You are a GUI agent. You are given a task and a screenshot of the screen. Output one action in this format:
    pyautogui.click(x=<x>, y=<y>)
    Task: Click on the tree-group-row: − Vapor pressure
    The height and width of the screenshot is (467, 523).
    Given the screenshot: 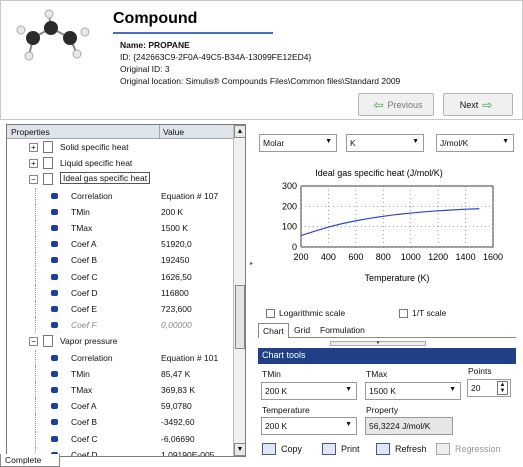 What is the action you would take?
    pyautogui.click(x=120, y=341)
    